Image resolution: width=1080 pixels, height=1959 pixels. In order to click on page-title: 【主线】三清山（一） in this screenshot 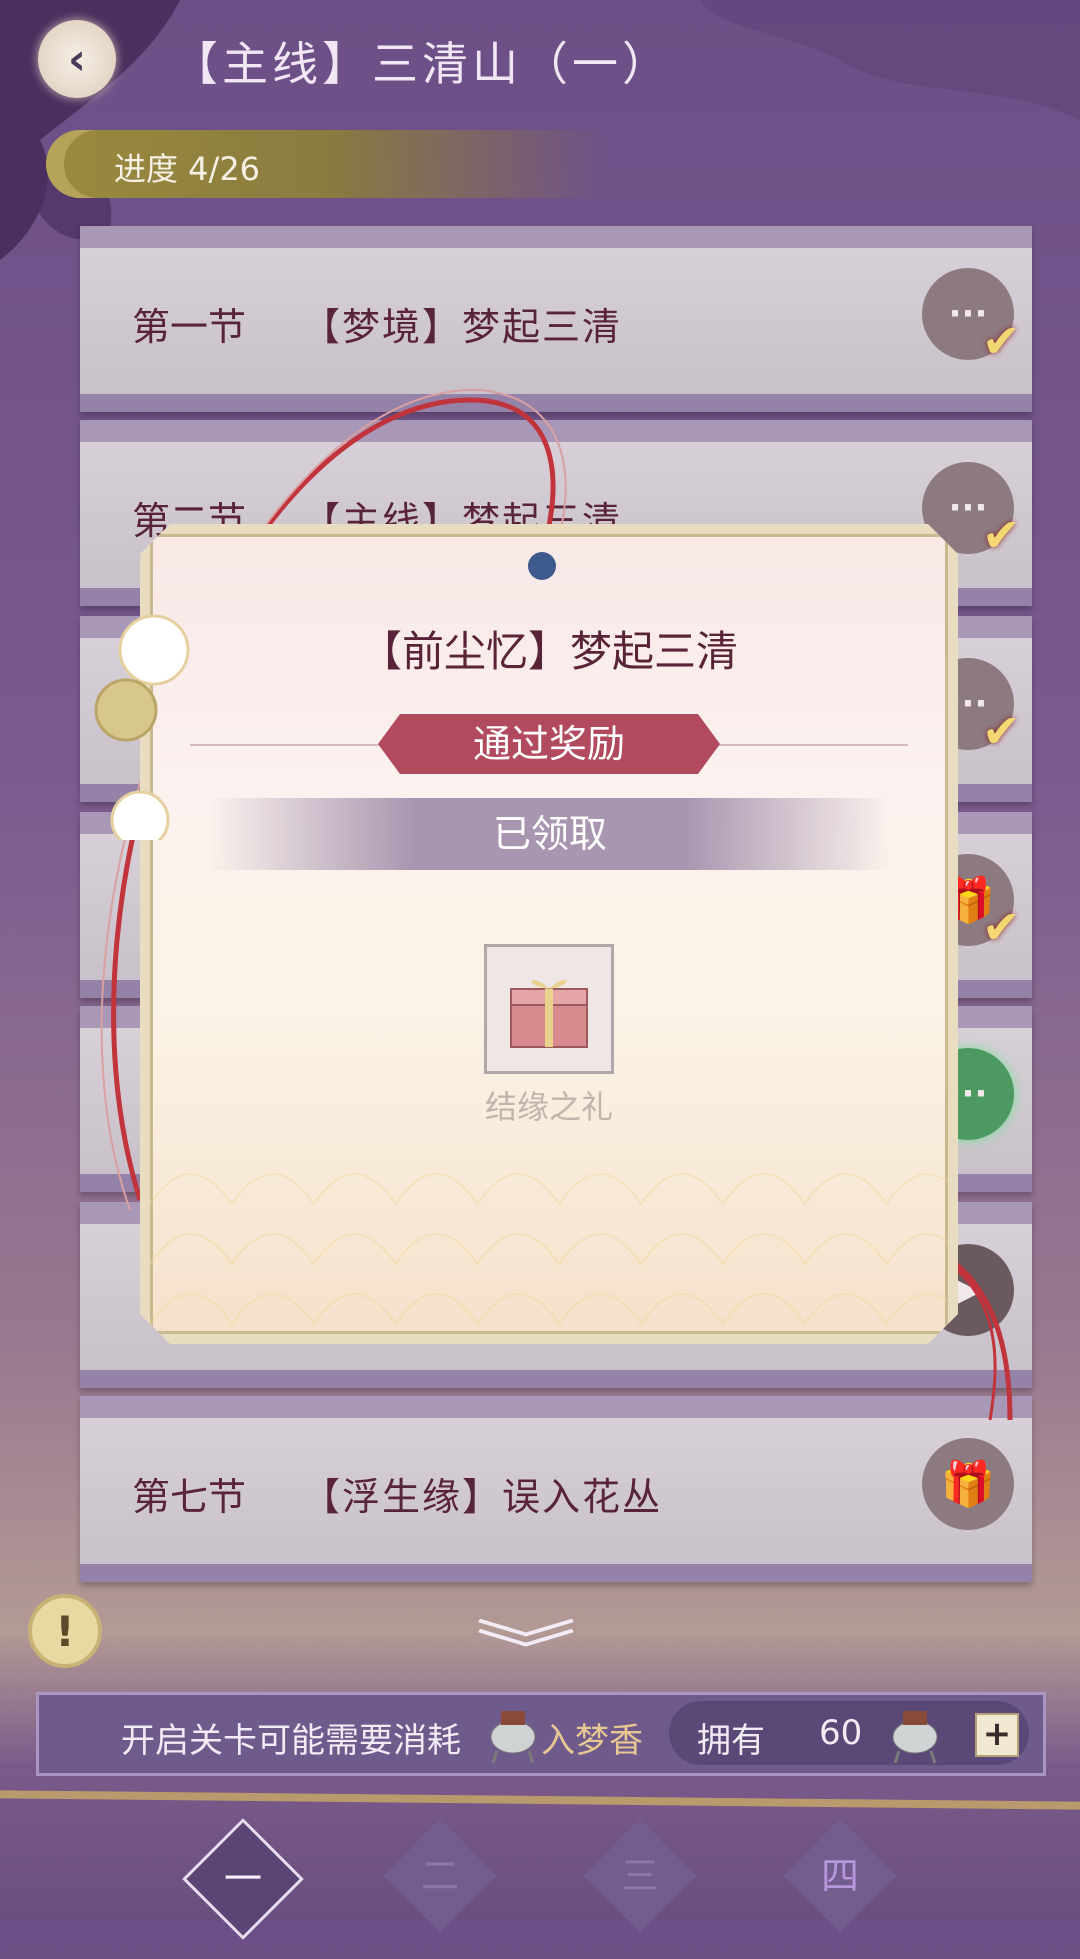, I will do `click(422, 64)`.